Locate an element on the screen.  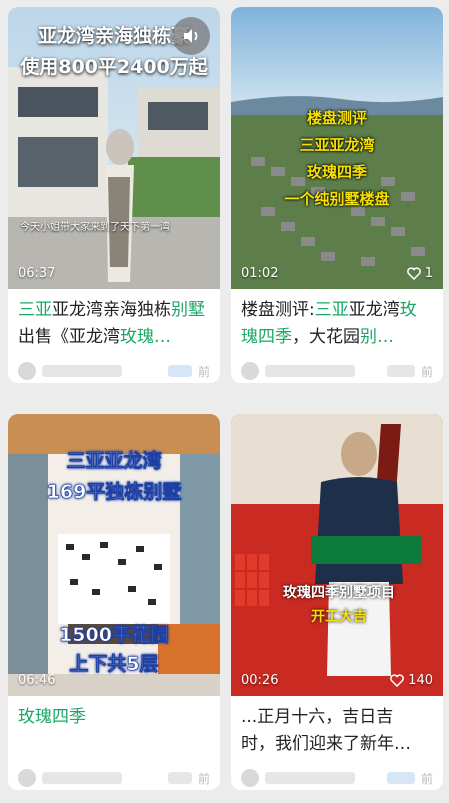
video-duration: 06:37 is located at coordinates (37, 273).